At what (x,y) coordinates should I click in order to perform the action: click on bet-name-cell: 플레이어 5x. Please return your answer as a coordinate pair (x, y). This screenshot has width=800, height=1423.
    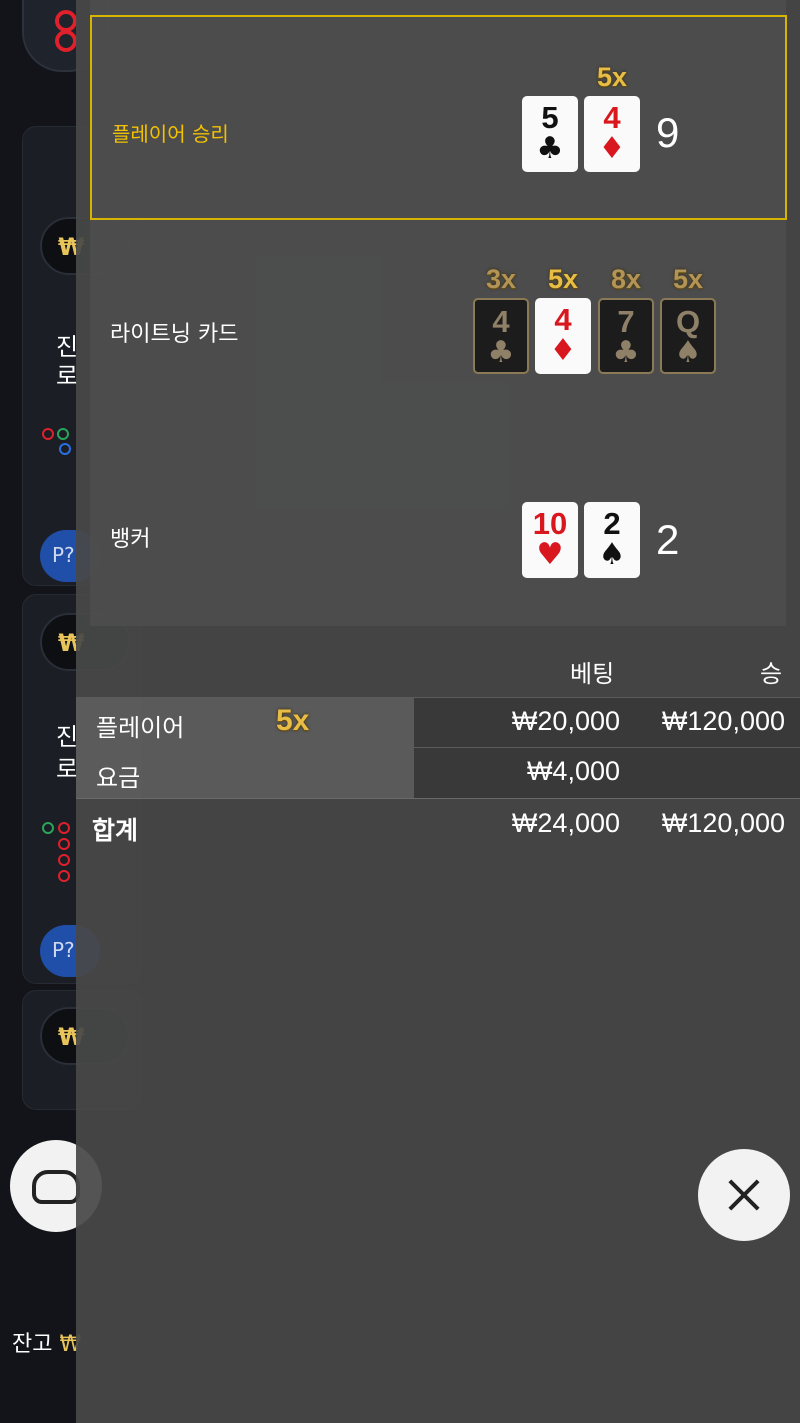
    Looking at the image, I should click on (245, 723).